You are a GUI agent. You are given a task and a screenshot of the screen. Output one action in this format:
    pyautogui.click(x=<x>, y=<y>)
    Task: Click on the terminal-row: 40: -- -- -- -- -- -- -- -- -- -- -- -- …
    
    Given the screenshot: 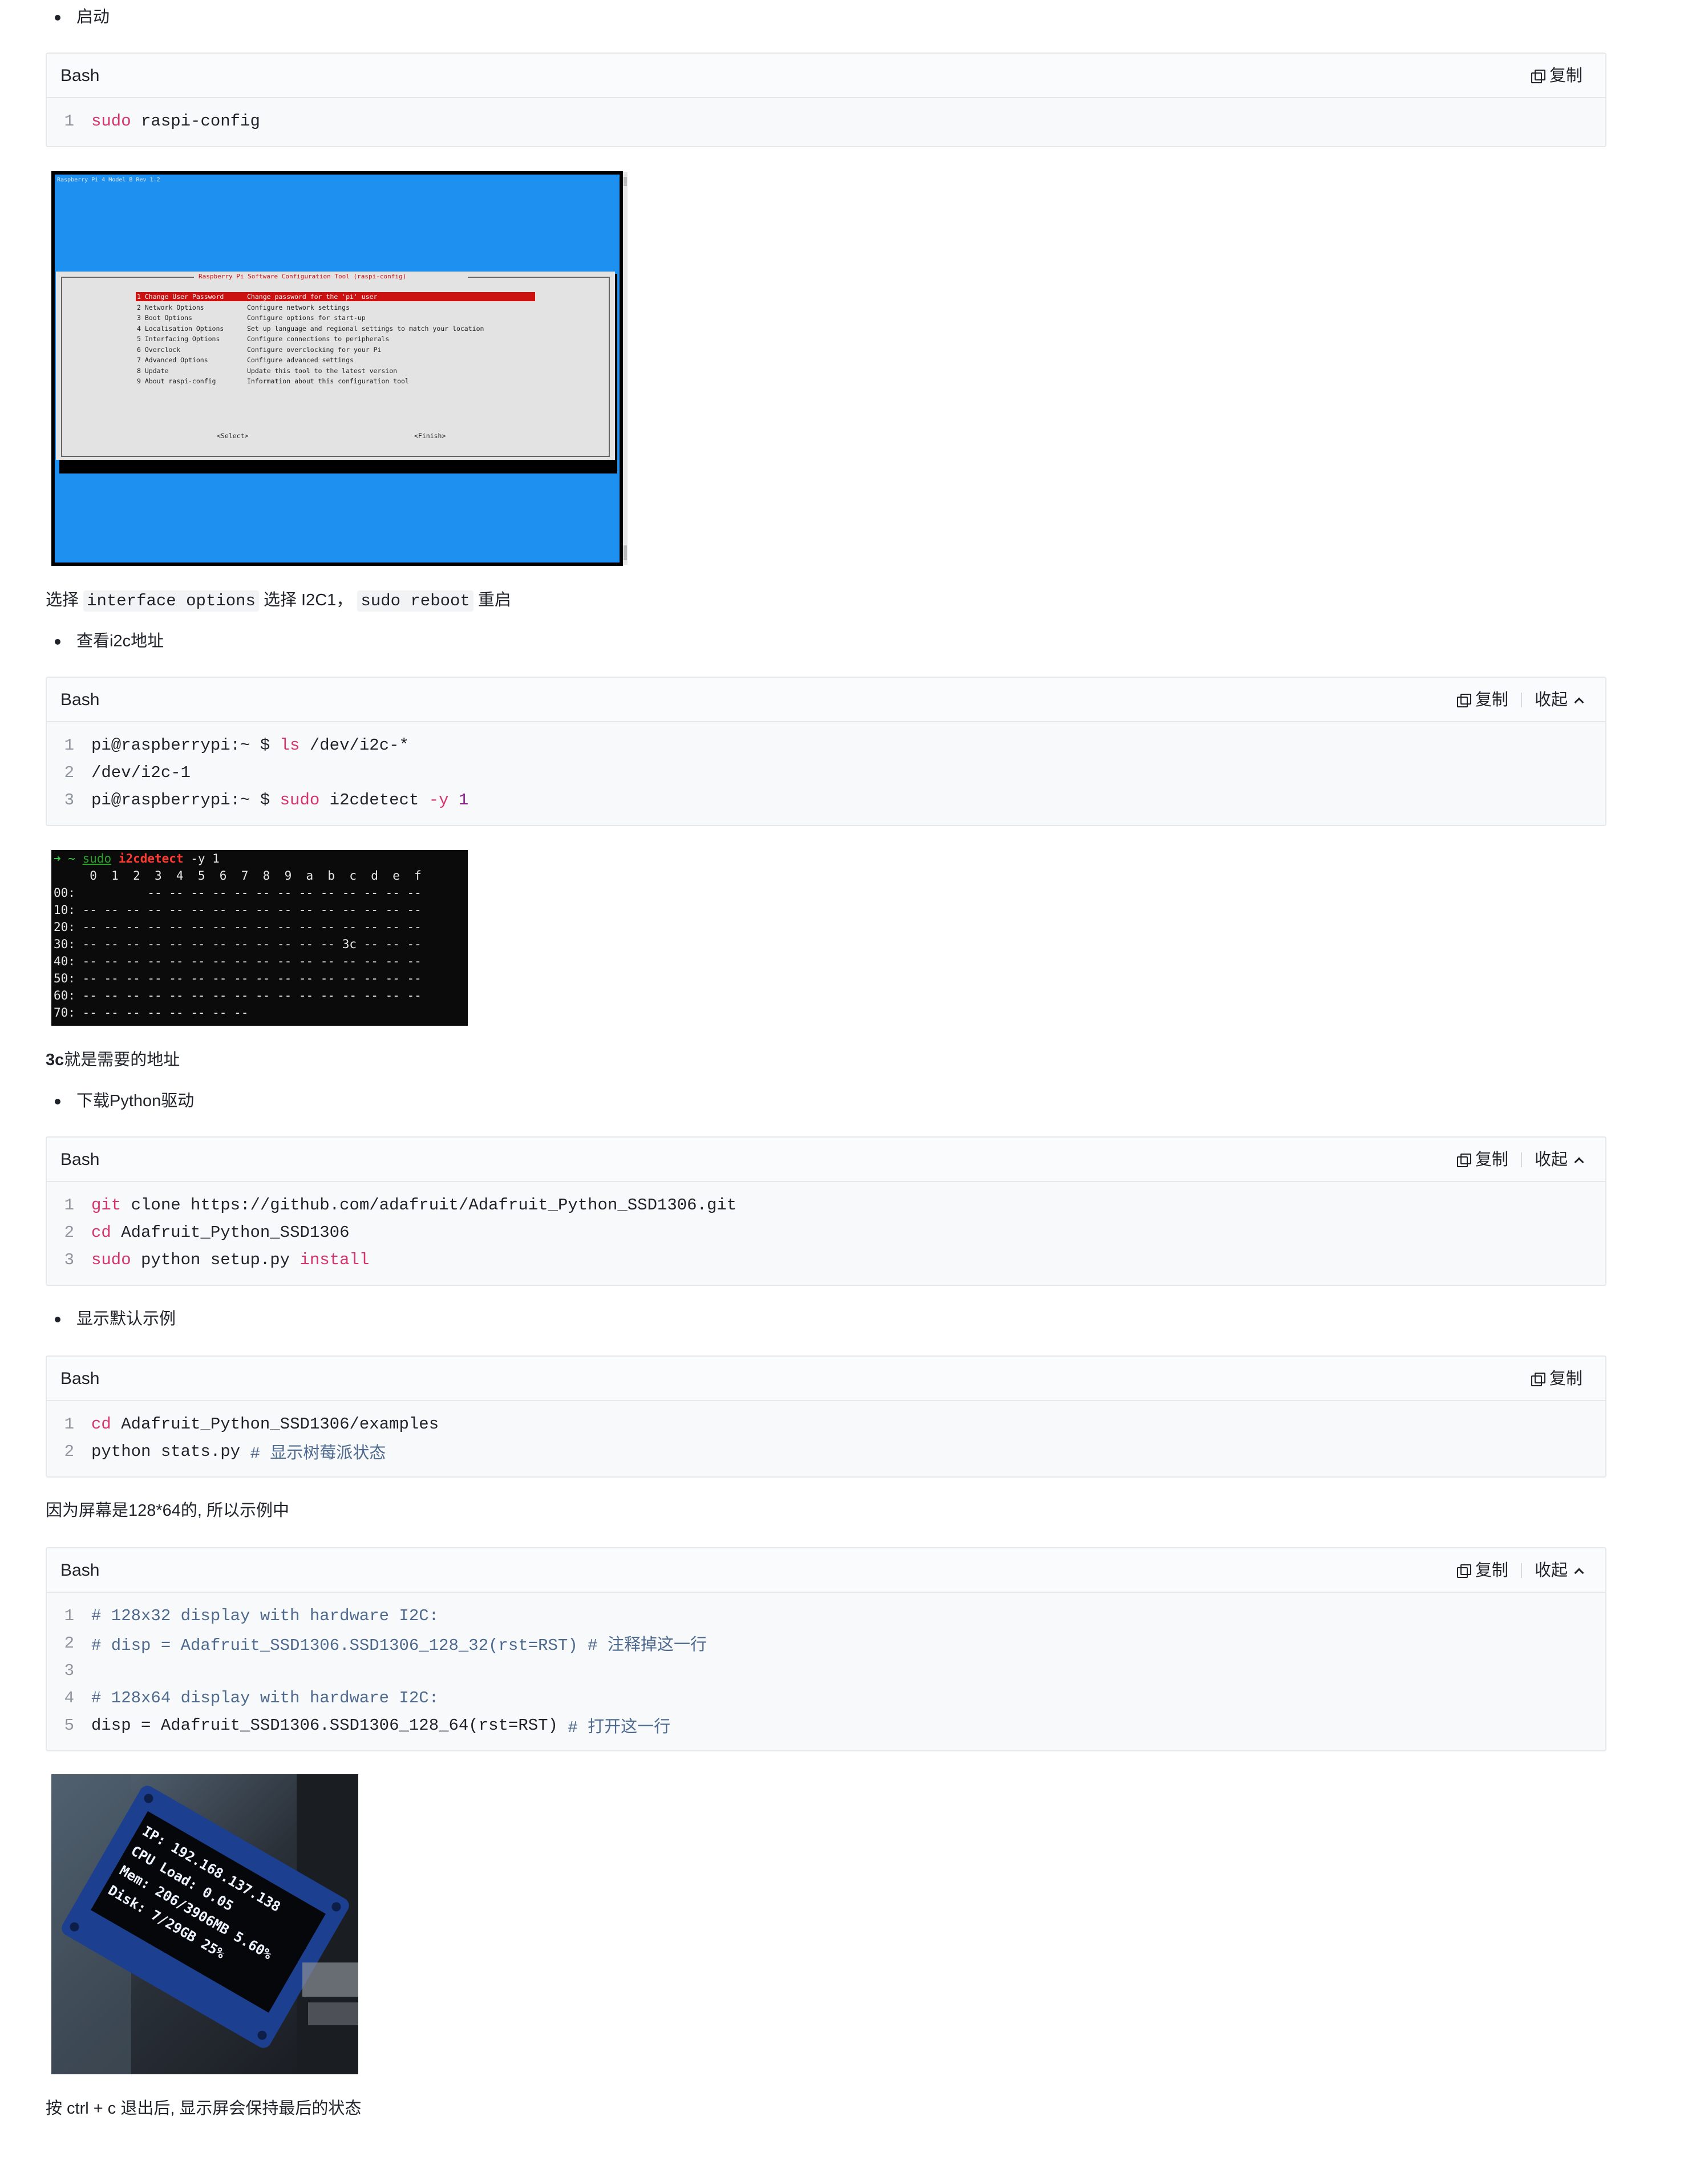 What is the action you would take?
    pyautogui.click(x=238, y=961)
    